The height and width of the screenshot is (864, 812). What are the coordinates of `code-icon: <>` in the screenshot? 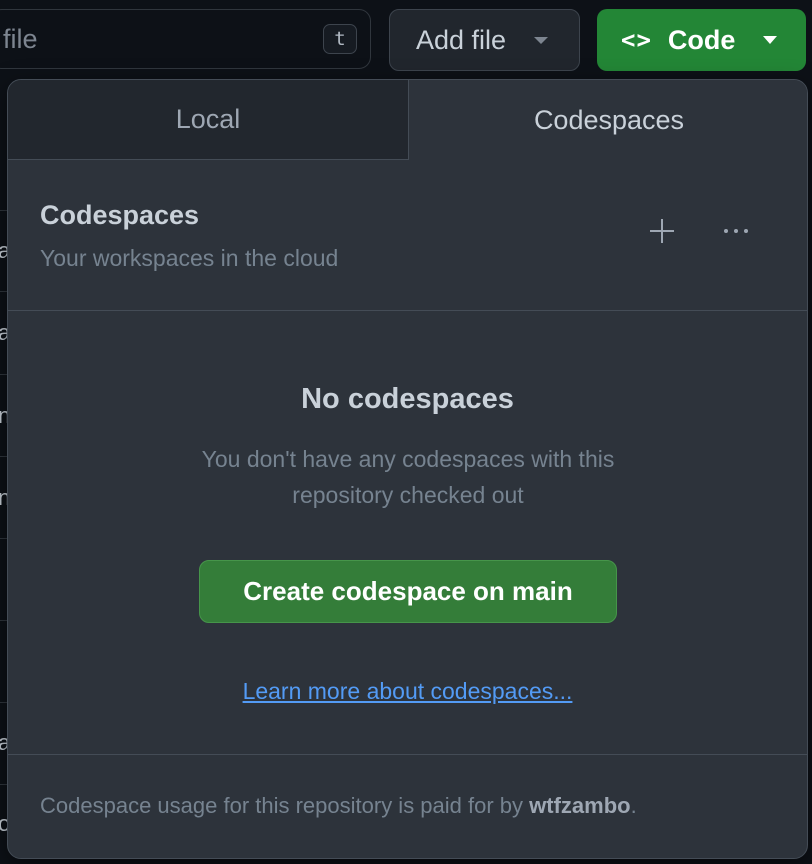 It's located at (636, 40).